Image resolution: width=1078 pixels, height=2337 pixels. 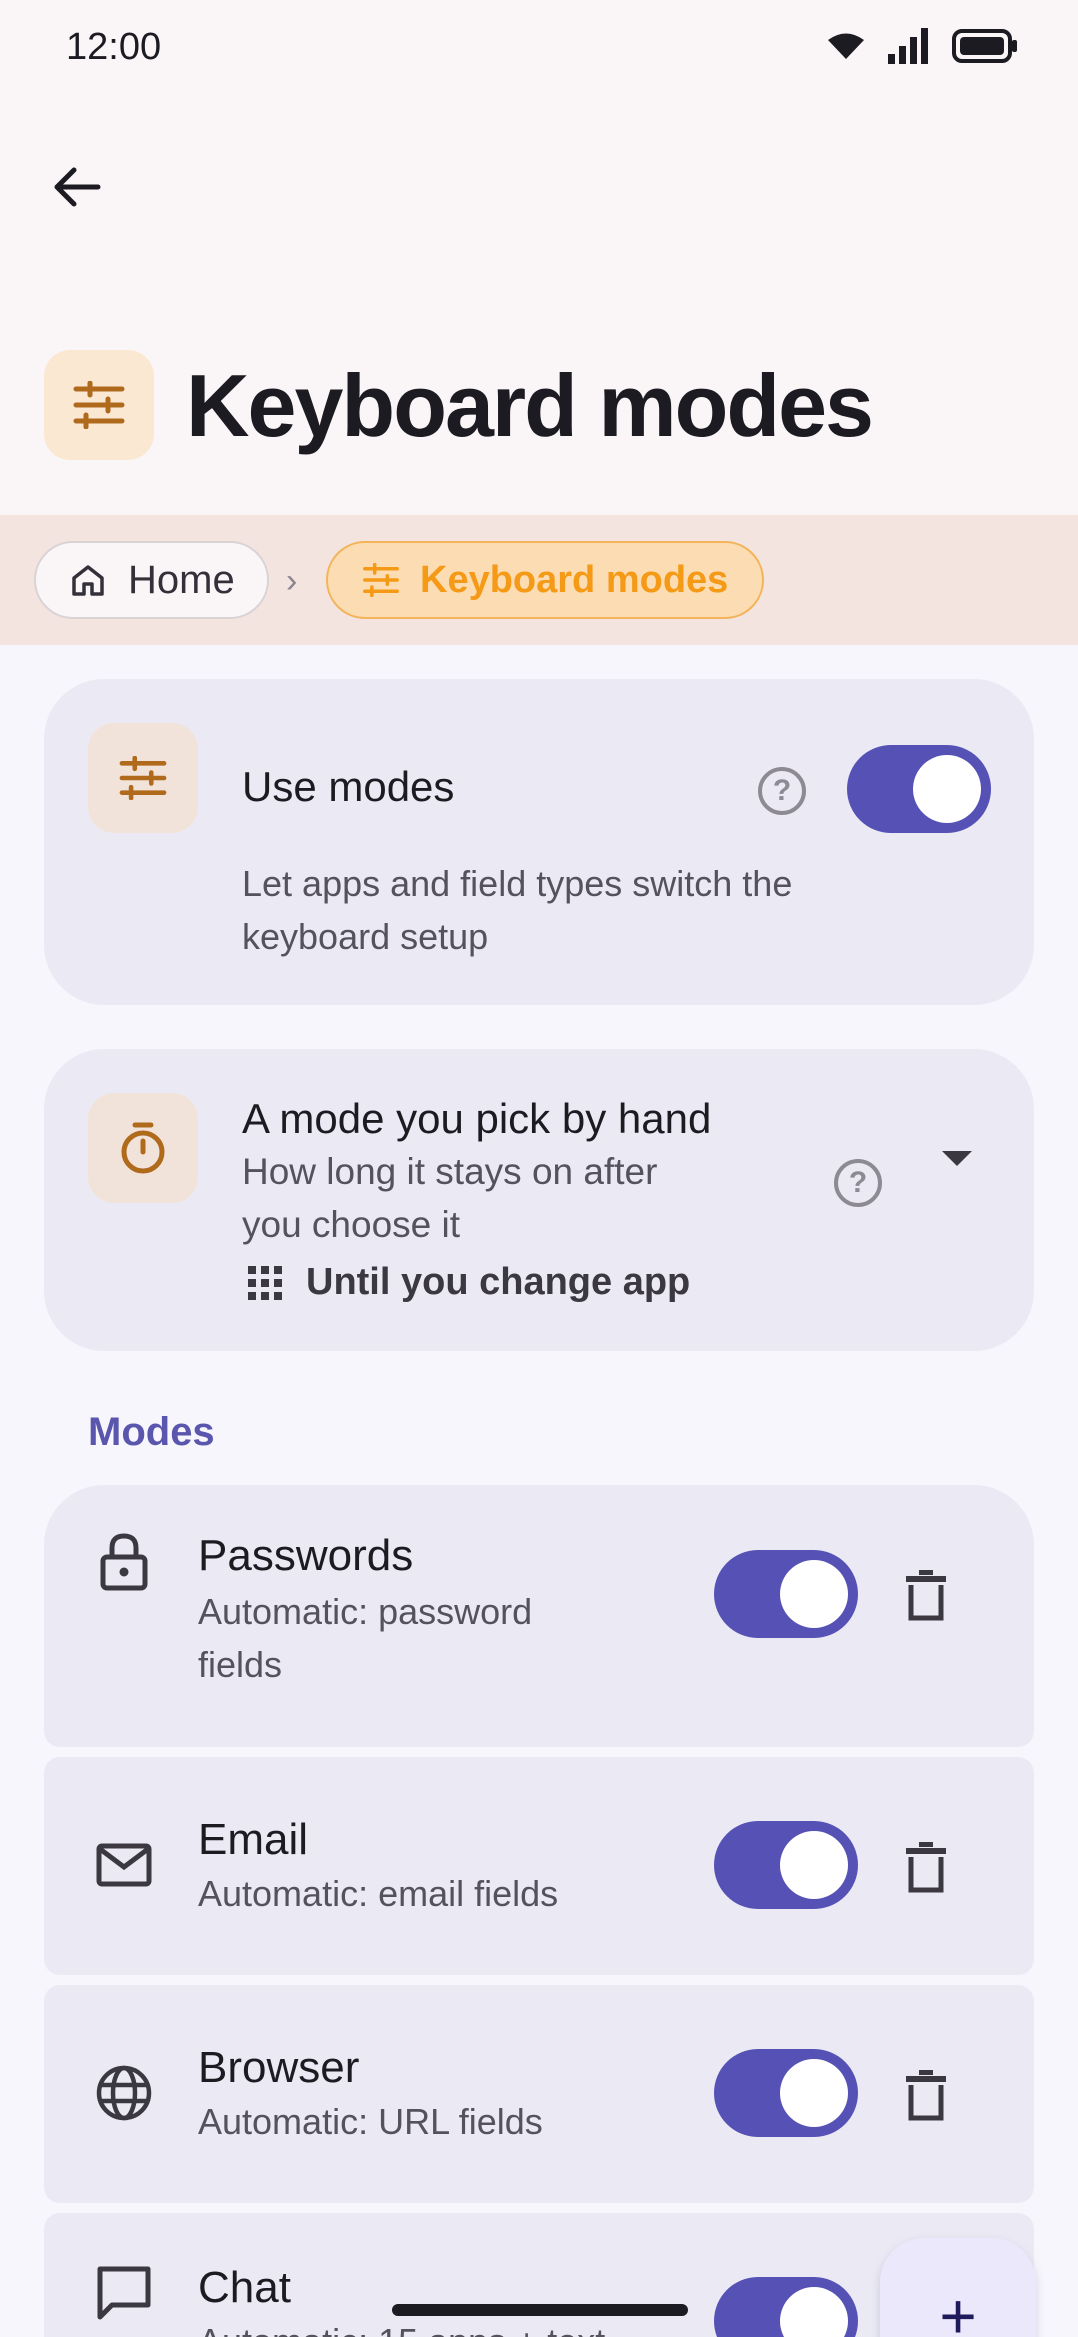 What do you see at coordinates (530, 405) in the screenshot?
I see `page-title: Keyboard modes` at bounding box center [530, 405].